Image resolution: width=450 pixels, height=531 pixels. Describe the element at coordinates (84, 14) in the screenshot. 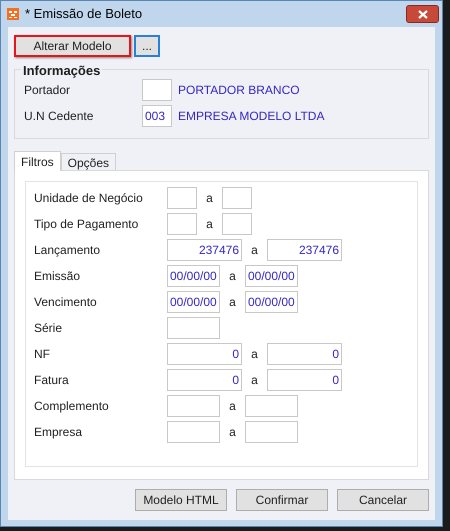

I see `window-title: * Emissão de Boleto` at that location.